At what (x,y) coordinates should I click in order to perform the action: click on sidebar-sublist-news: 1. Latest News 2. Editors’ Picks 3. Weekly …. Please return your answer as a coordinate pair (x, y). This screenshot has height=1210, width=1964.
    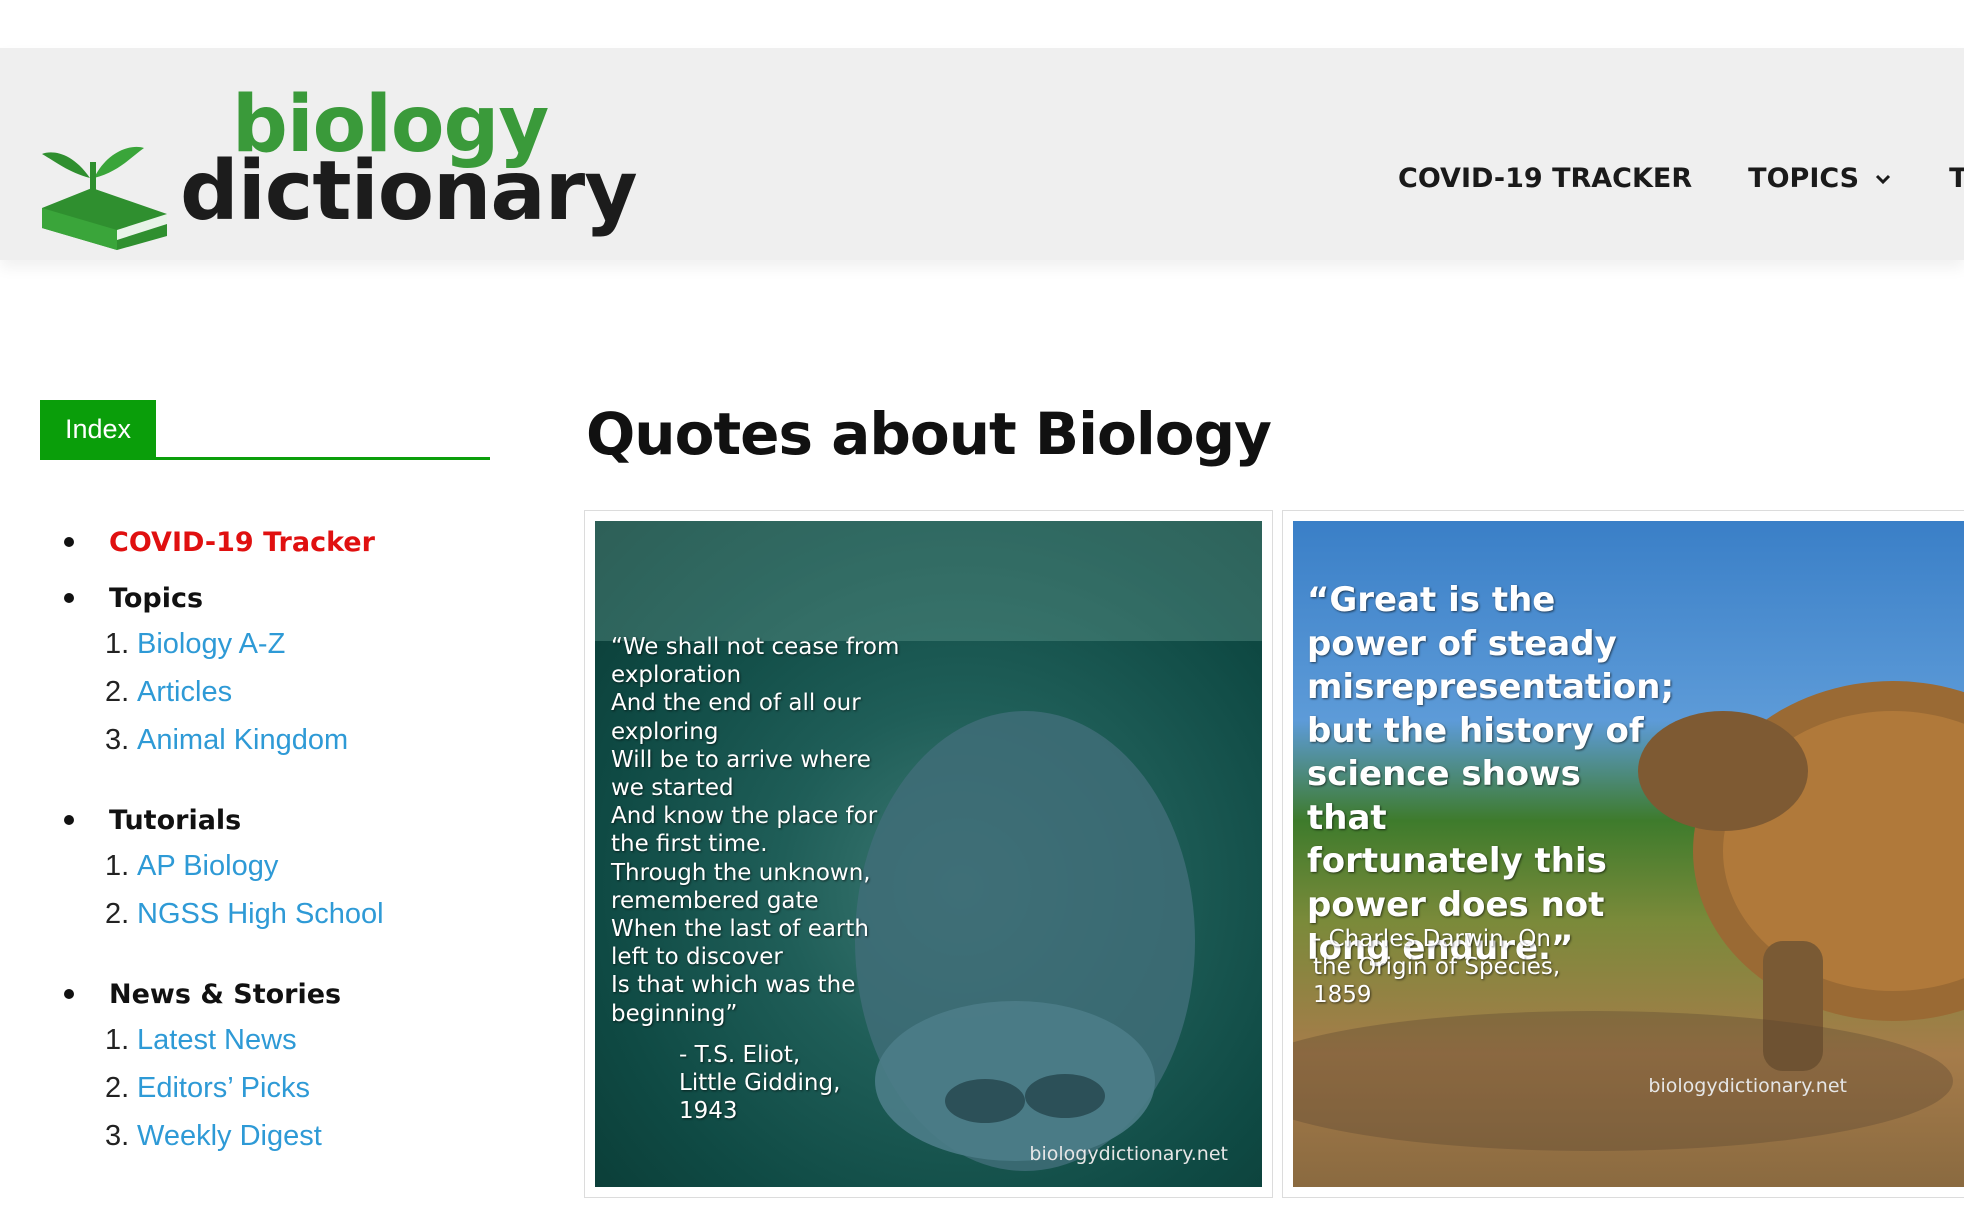
    Looking at the image, I should click on (280, 1088).